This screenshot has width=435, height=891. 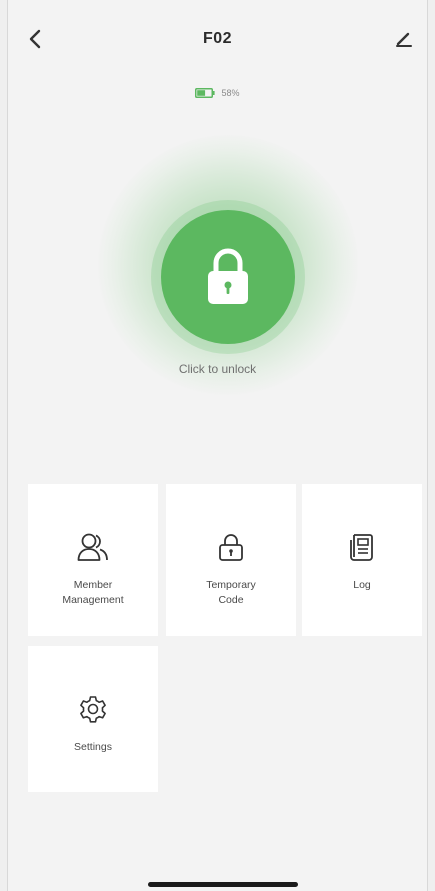 I want to click on battery-status: 58%, so click(x=217, y=93).